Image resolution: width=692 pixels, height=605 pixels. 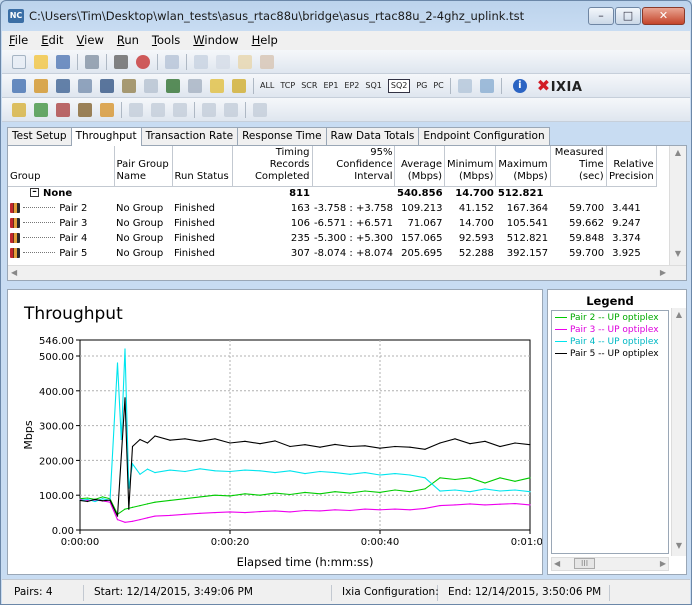 What do you see at coordinates (202, 193) in the screenshot?
I see `group-cell-empty` at bounding box center [202, 193].